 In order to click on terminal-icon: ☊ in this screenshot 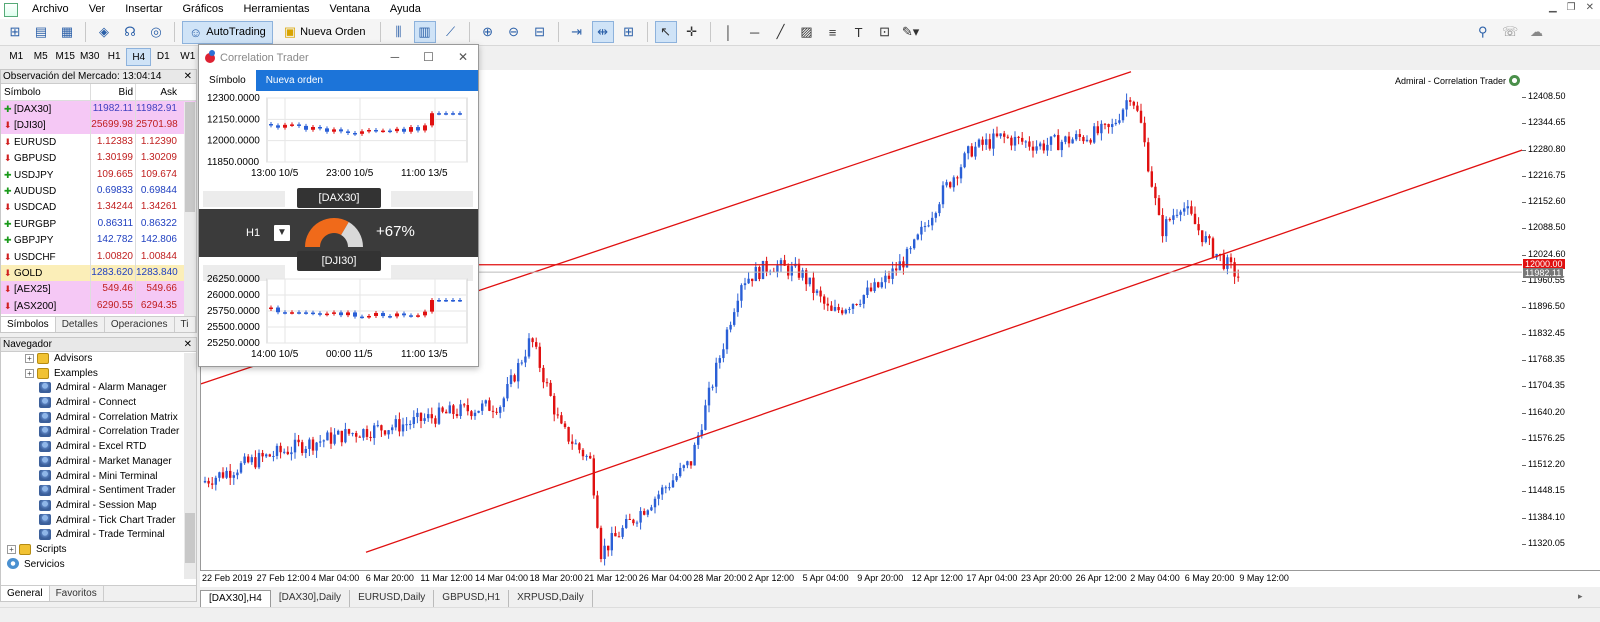, I will do `click(130, 32)`.